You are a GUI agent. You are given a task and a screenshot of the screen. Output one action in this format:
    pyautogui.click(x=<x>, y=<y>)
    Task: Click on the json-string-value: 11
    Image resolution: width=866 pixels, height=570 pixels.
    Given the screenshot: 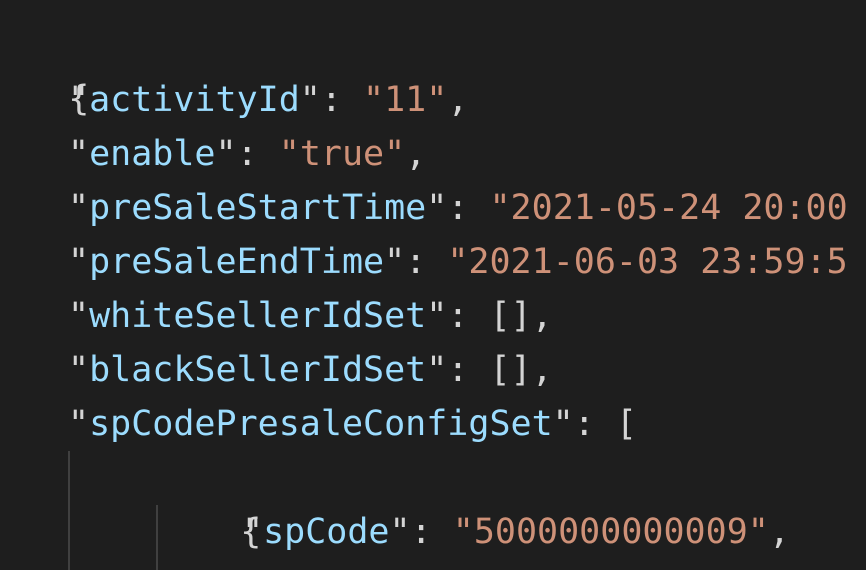 What is the action you would take?
    pyautogui.click(x=405, y=100)
    